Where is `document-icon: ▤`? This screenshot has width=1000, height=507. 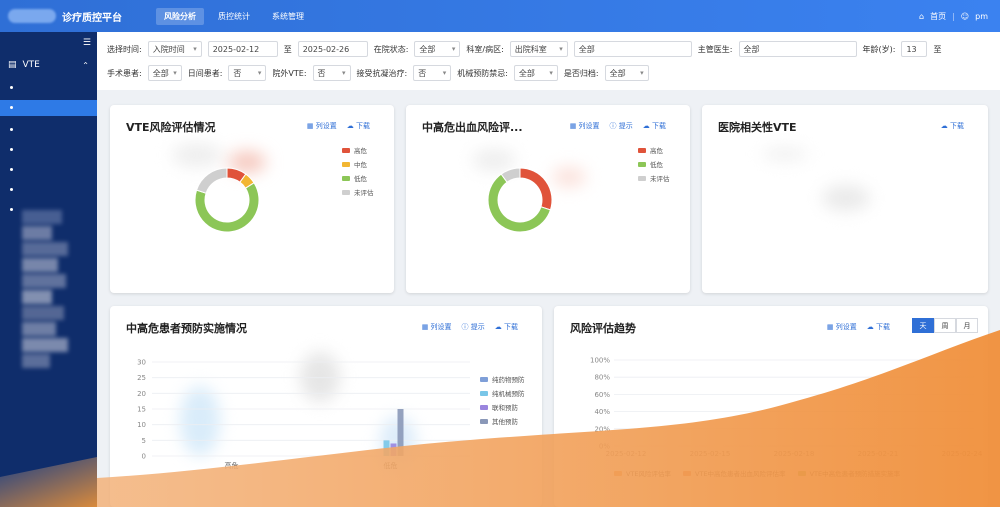 document-icon: ▤ is located at coordinates (12, 65).